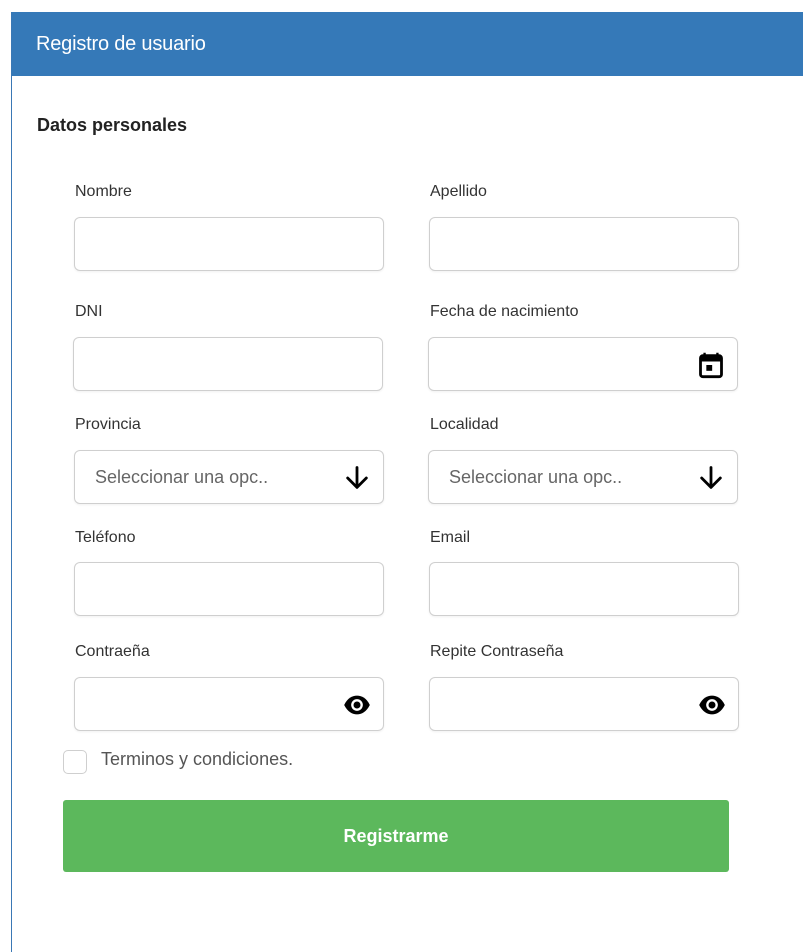 Image resolution: width=803 pixels, height=952 pixels. Describe the element at coordinates (497, 651) in the screenshot. I see `password-repeat-label: Repite Contraseña` at that location.